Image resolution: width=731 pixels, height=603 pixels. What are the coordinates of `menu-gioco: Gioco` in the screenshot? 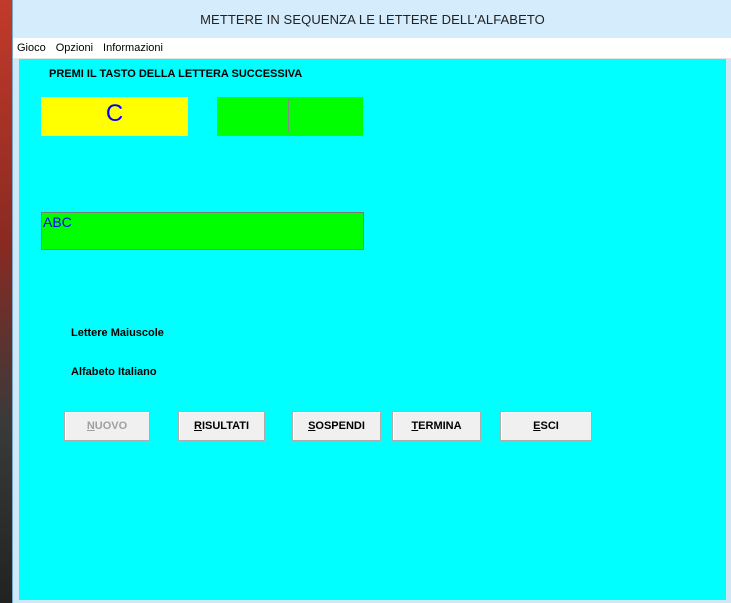 It's located at (32, 48).